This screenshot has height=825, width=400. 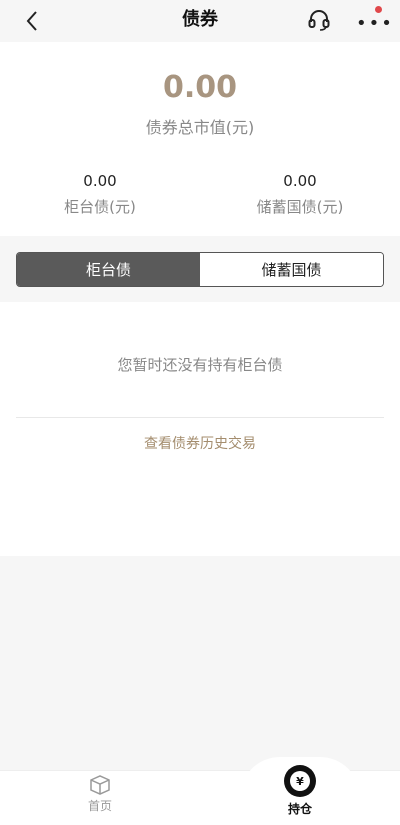 I want to click on yen-symbol: ¥, so click(x=300, y=781).